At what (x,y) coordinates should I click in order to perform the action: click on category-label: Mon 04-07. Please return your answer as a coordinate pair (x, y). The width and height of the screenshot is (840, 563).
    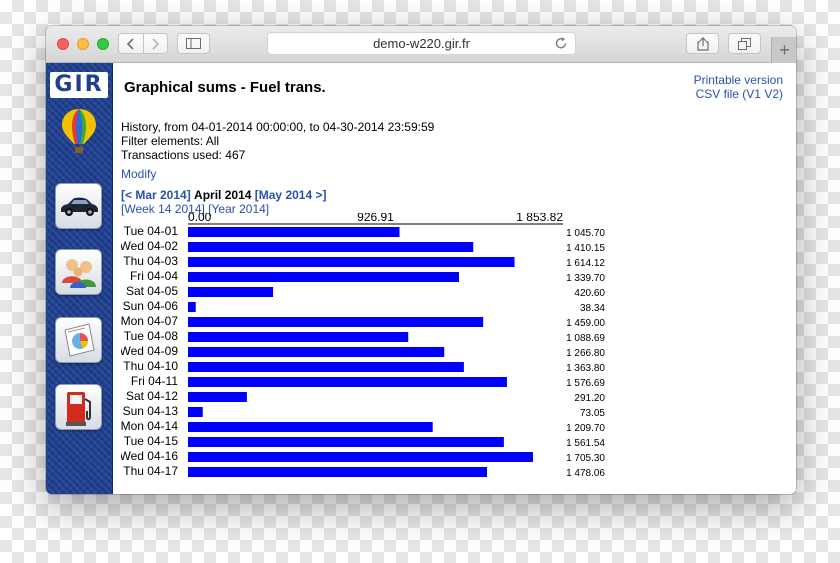
    Looking at the image, I should click on (149, 321).